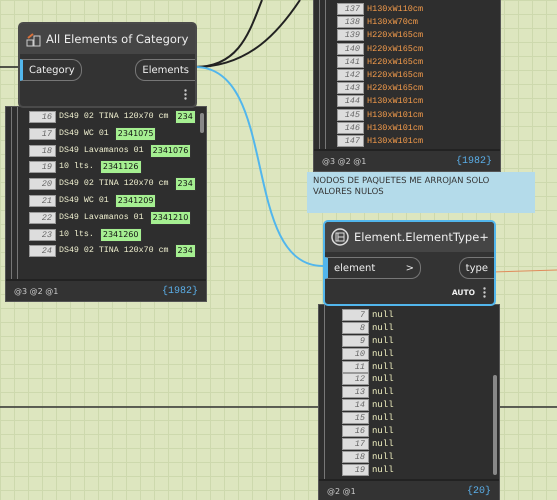 This screenshot has width=557, height=500. Describe the element at coordinates (165, 70) in the screenshot. I see `output-port: Elements` at that location.